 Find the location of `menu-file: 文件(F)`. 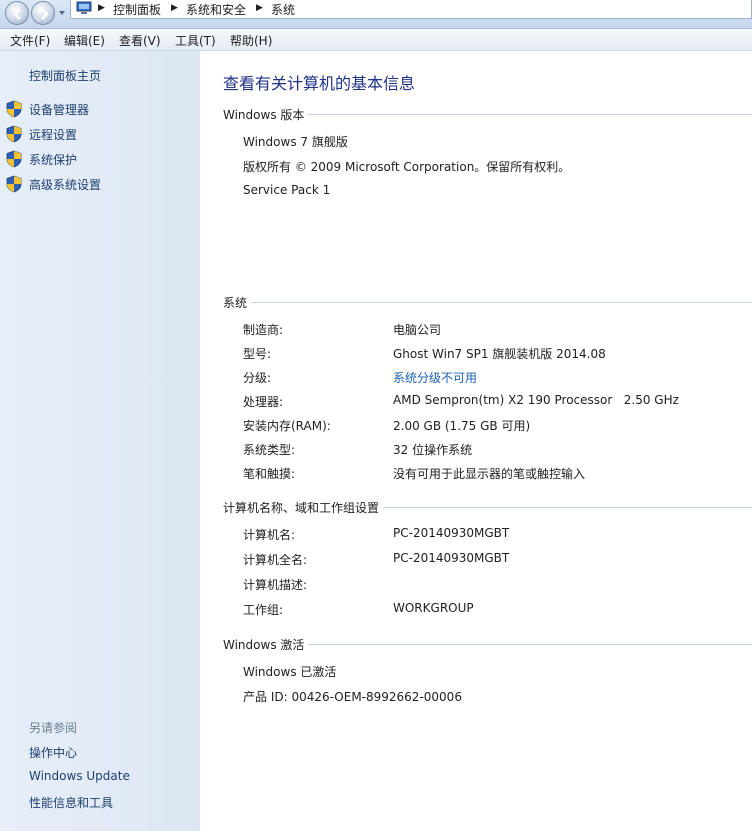

menu-file: 文件(F) is located at coordinates (30, 40).